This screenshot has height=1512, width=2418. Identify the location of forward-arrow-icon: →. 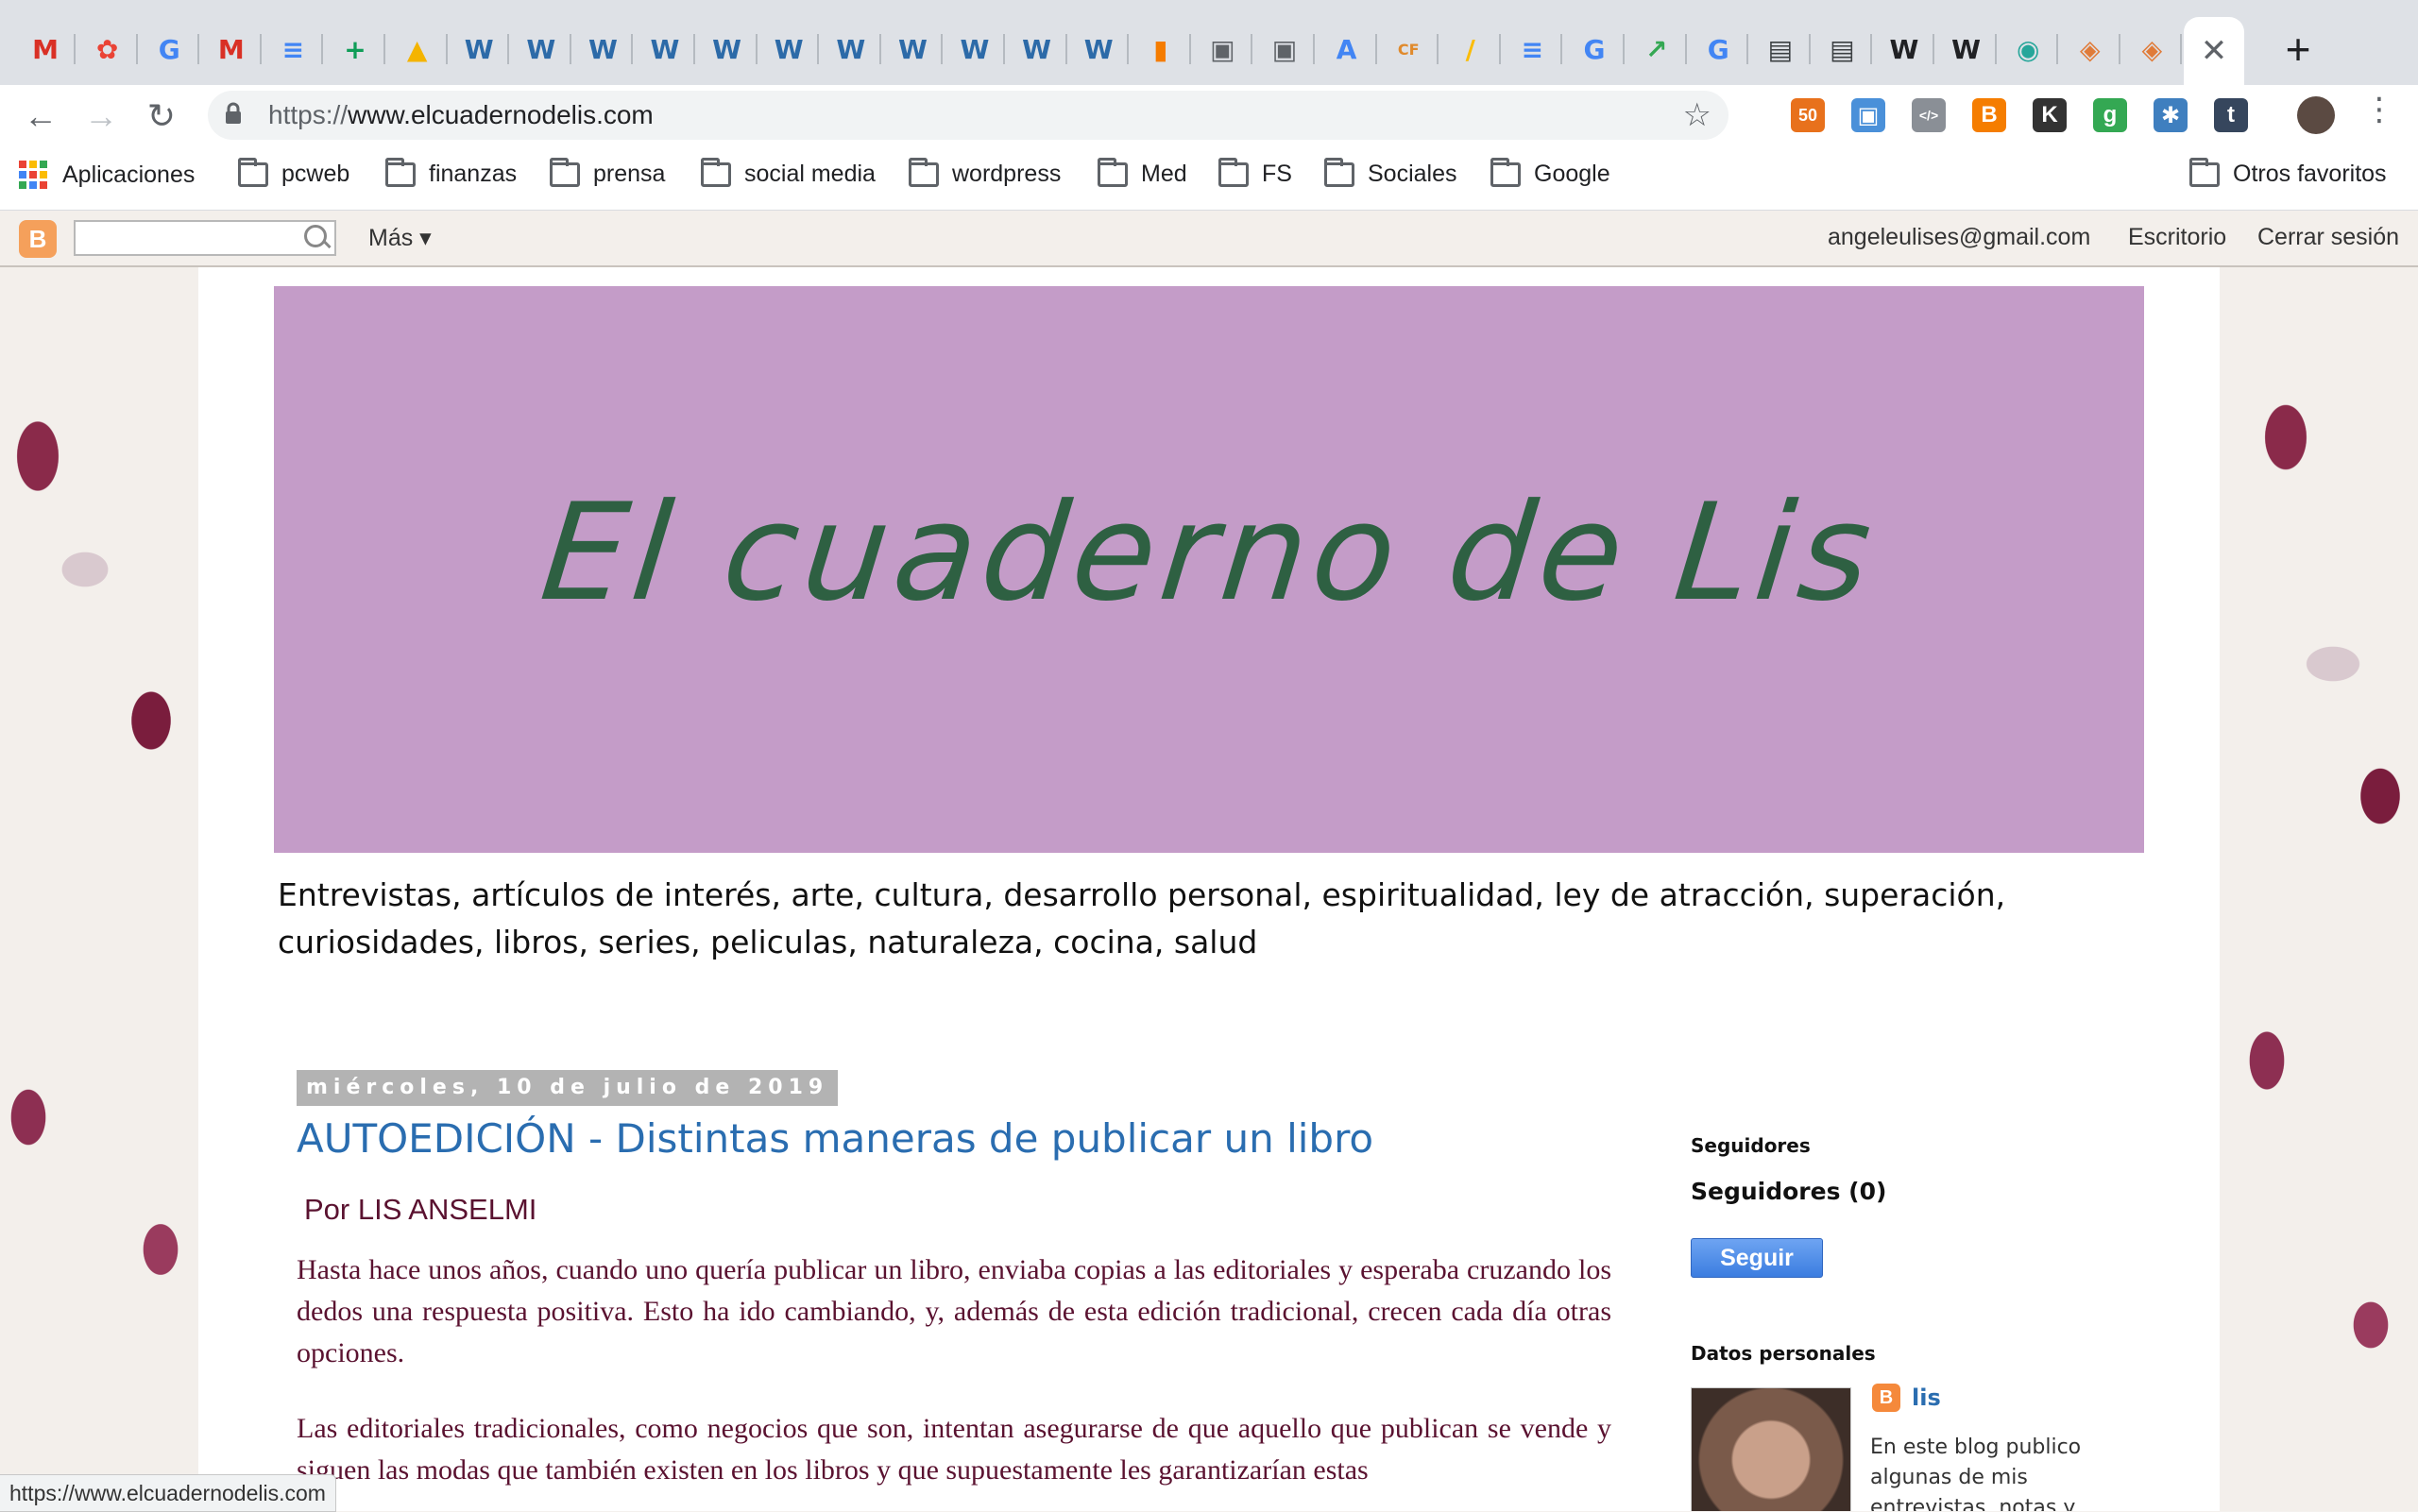
(101, 115).